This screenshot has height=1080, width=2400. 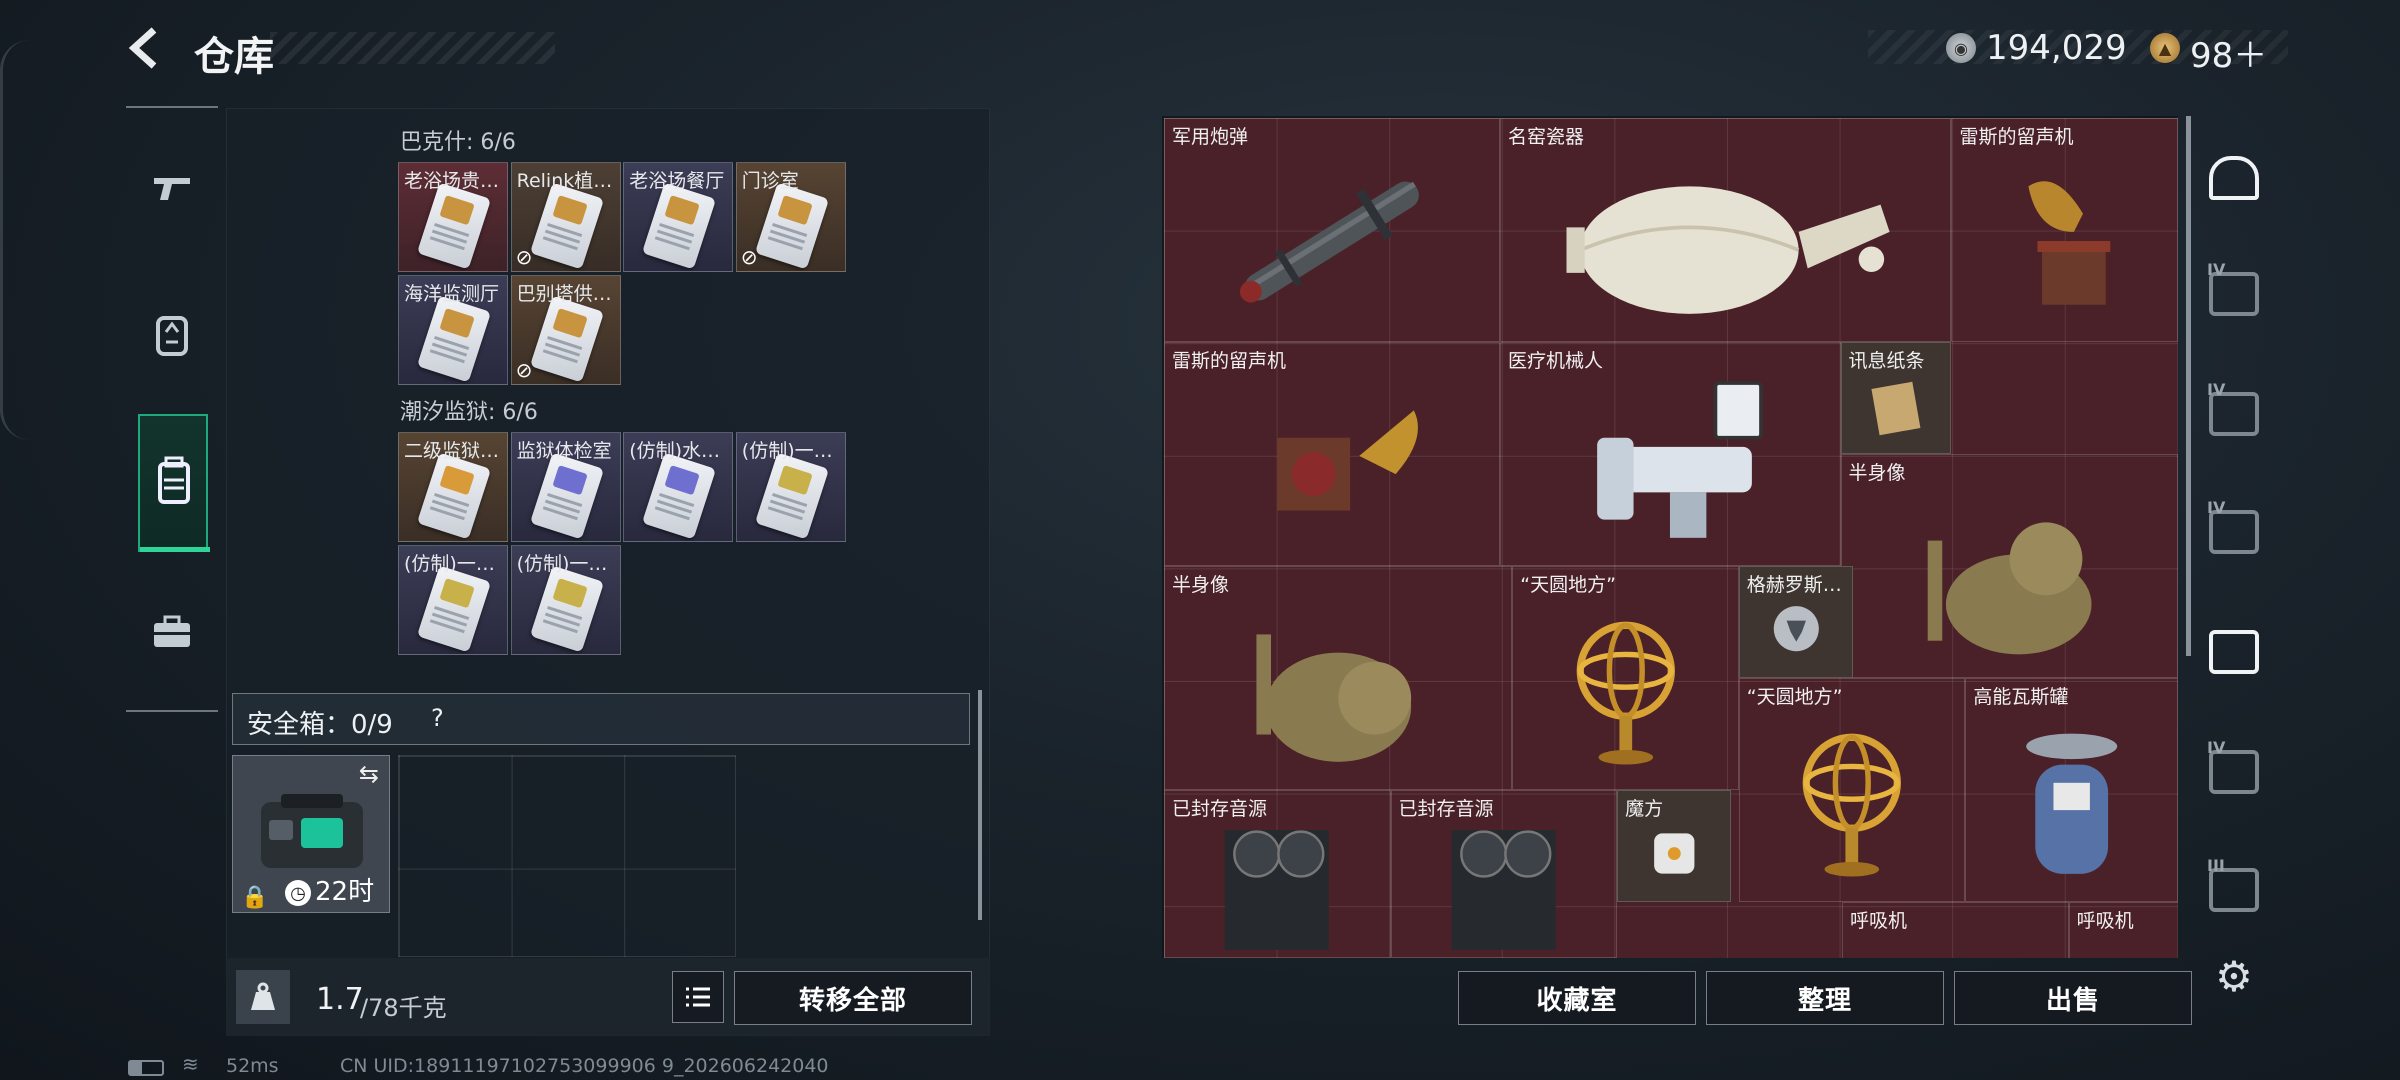 I want to click on stash-item-label: 讯息纸条, so click(x=1886, y=361).